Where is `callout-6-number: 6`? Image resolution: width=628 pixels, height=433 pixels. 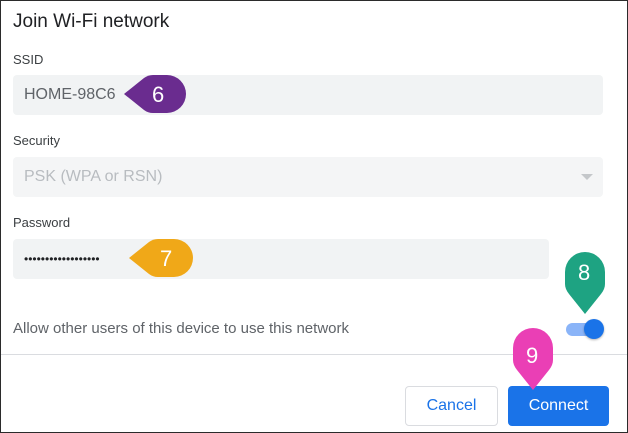 callout-6-number: 6 is located at coordinates (158, 94).